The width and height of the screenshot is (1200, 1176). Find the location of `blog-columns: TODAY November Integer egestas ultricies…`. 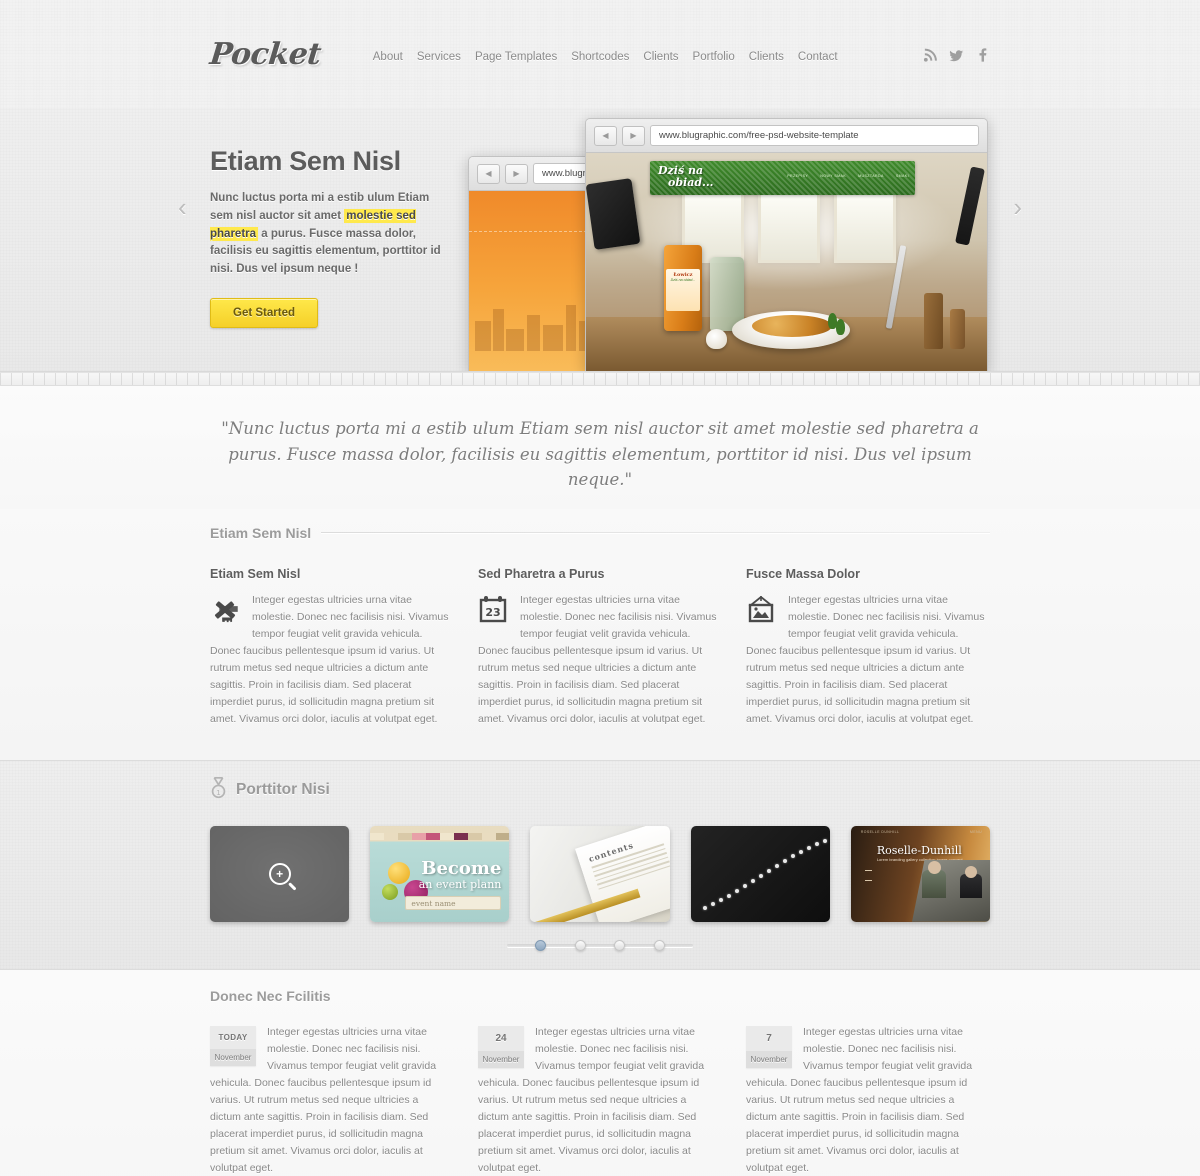

blog-columns: TODAY November Integer egestas ultricies… is located at coordinates (600, 1100).